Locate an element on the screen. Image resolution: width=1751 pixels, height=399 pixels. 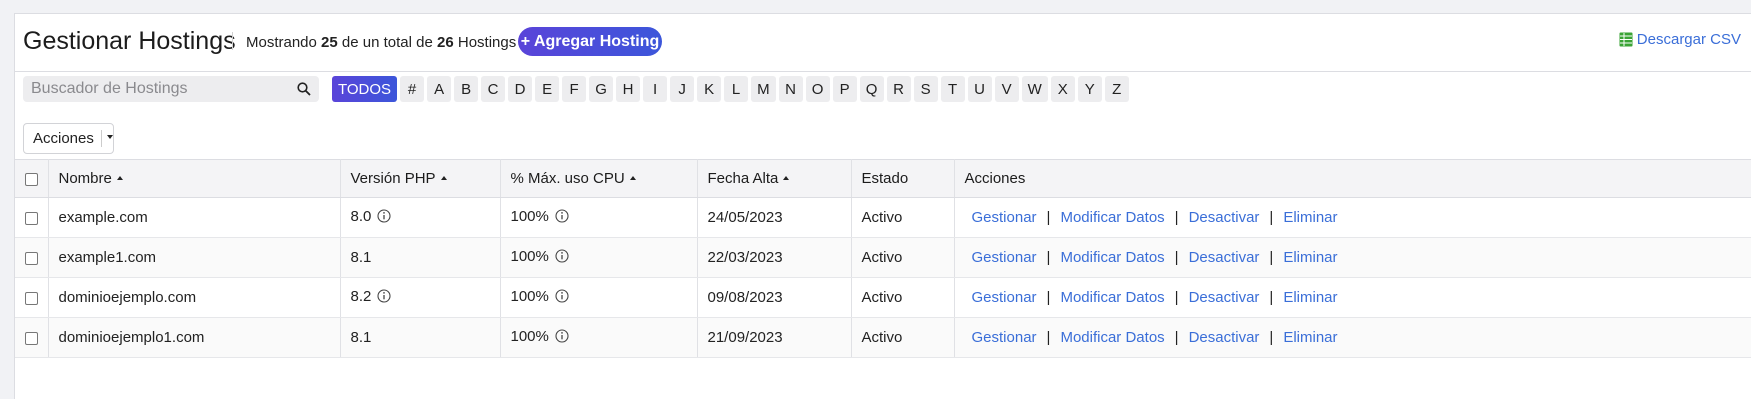
title-divider is located at coordinates (232, 41).